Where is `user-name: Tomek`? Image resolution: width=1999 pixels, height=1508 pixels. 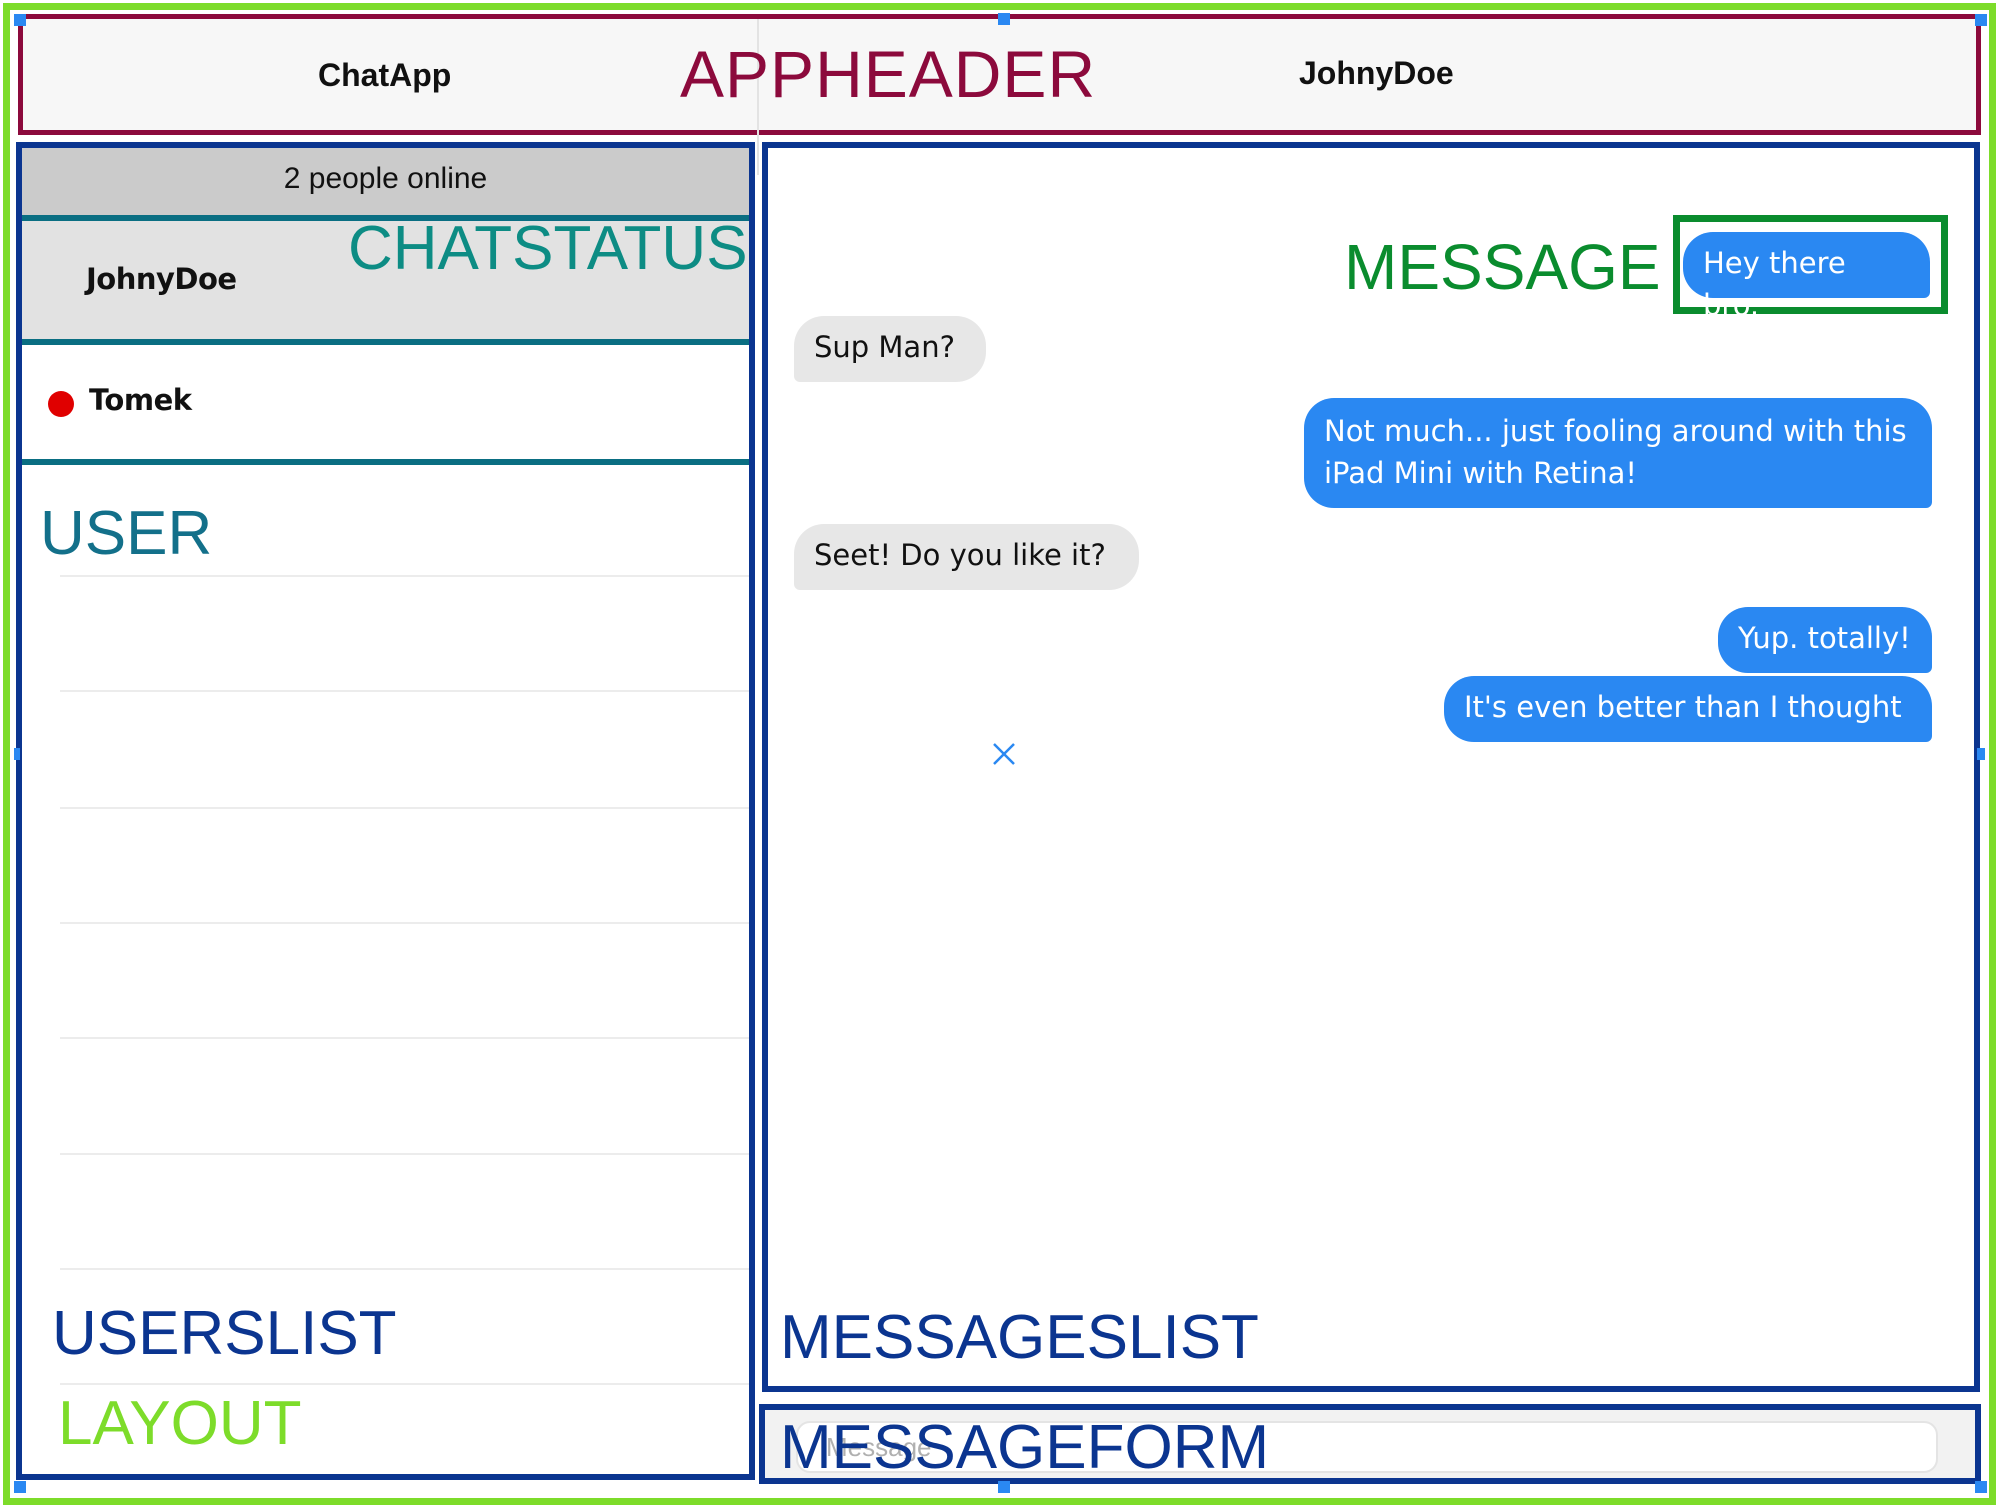
user-name: Tomek is located at coordinates (140, 400).